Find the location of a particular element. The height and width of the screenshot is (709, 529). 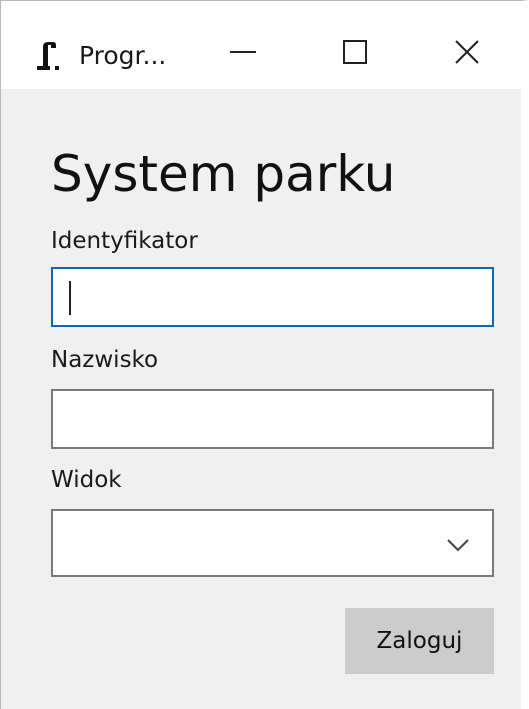

view-select is located at coordinates (272, 543).